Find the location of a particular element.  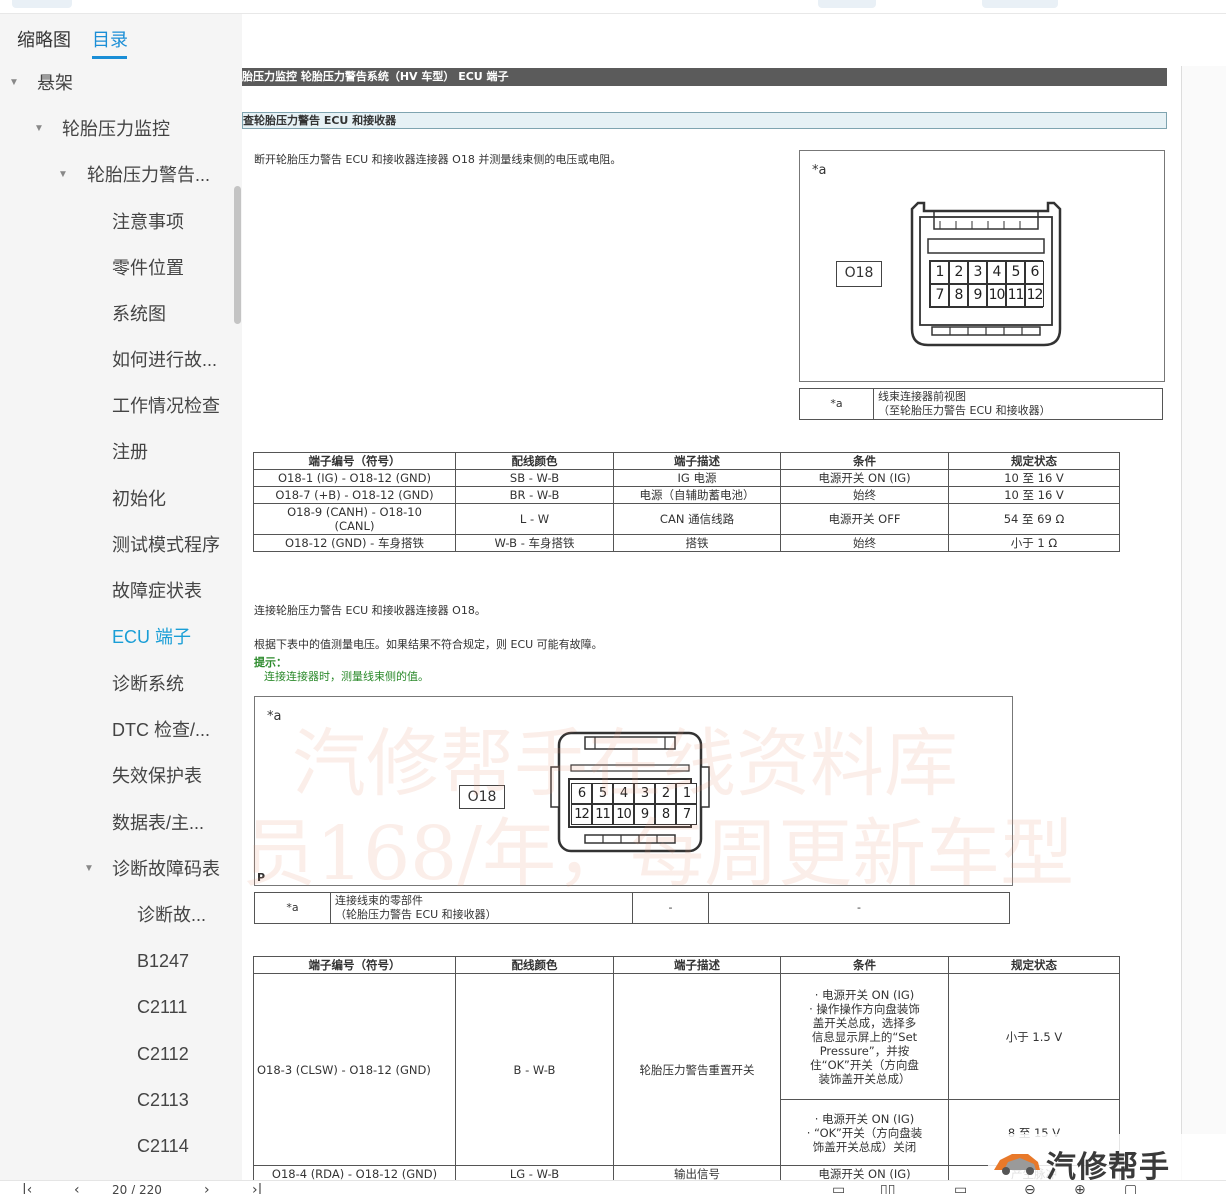

connector-figure: *a P O18 6 5 4 3 2 1 12 11 10 9 8 7 is located at coordinates (633, 791).